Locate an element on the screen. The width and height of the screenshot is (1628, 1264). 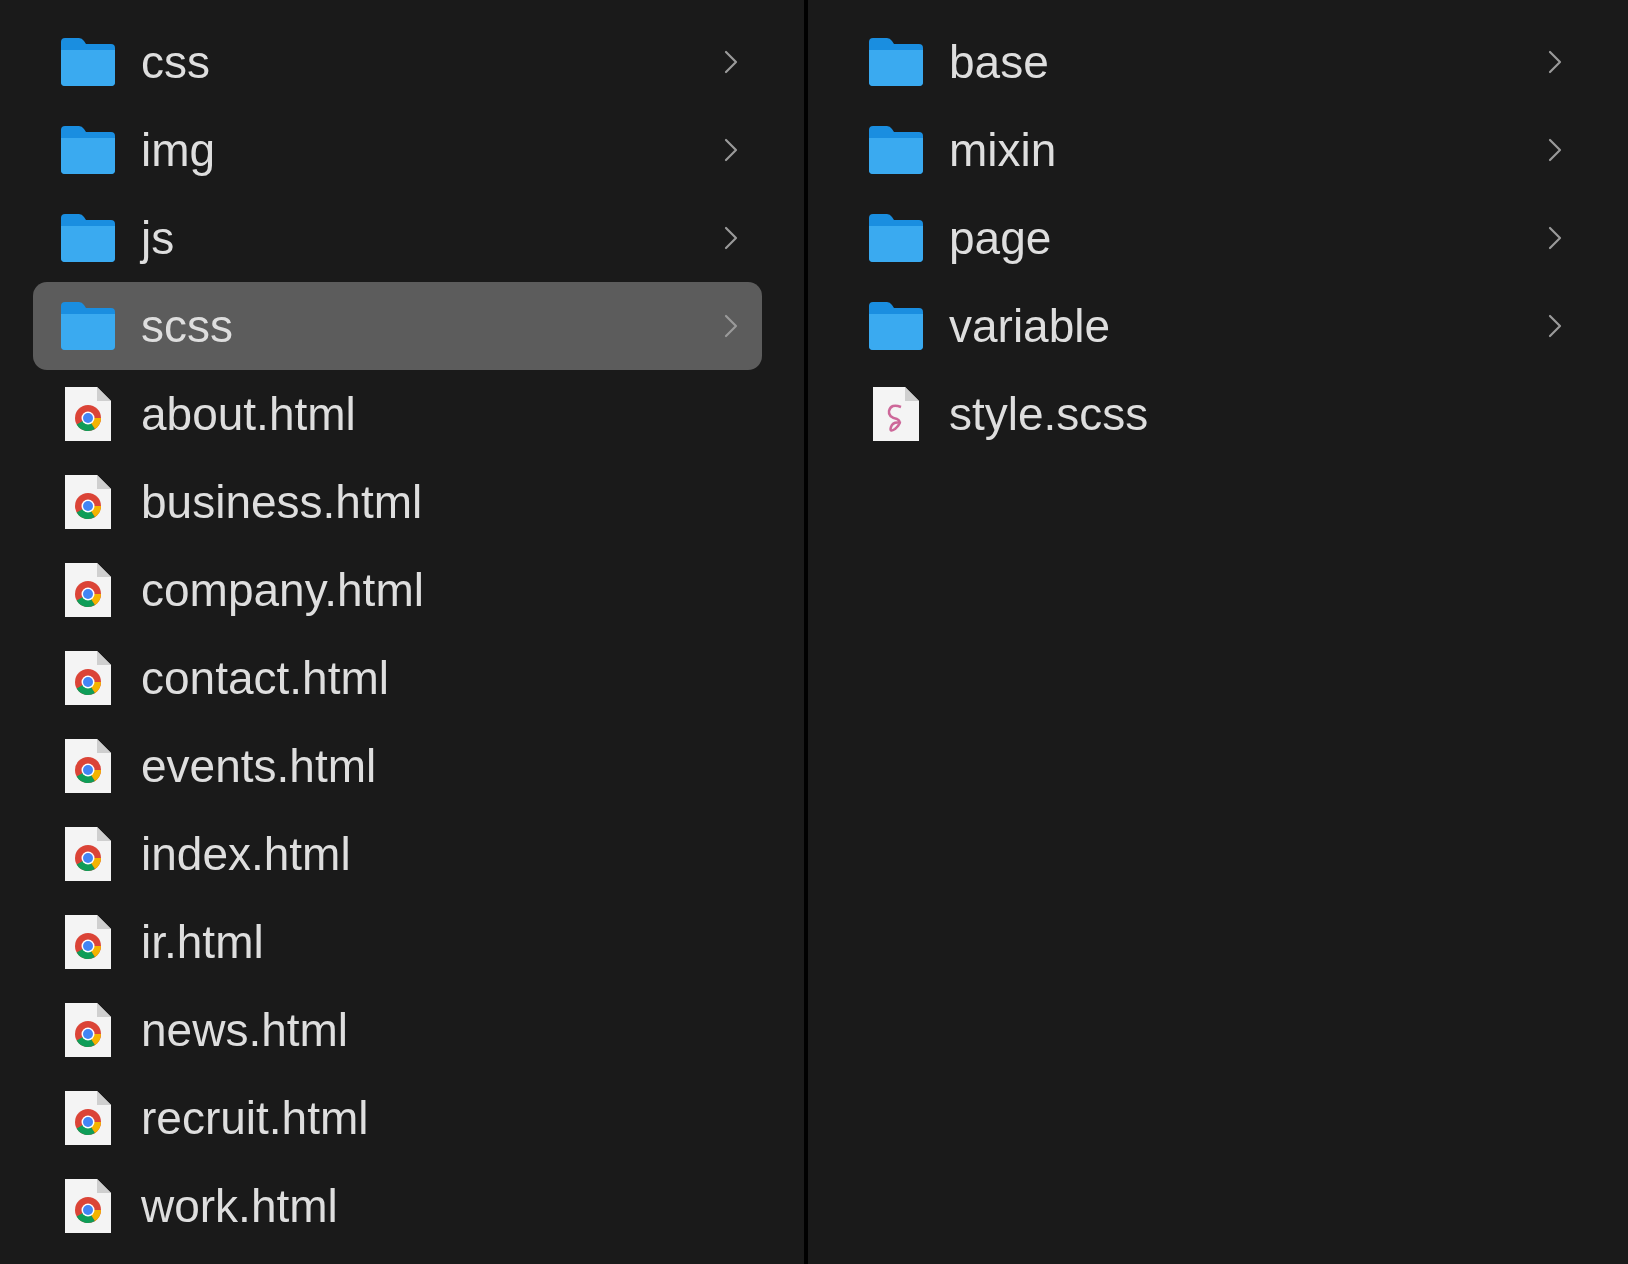
file-name: business.html is located at coordinates (282, 502).